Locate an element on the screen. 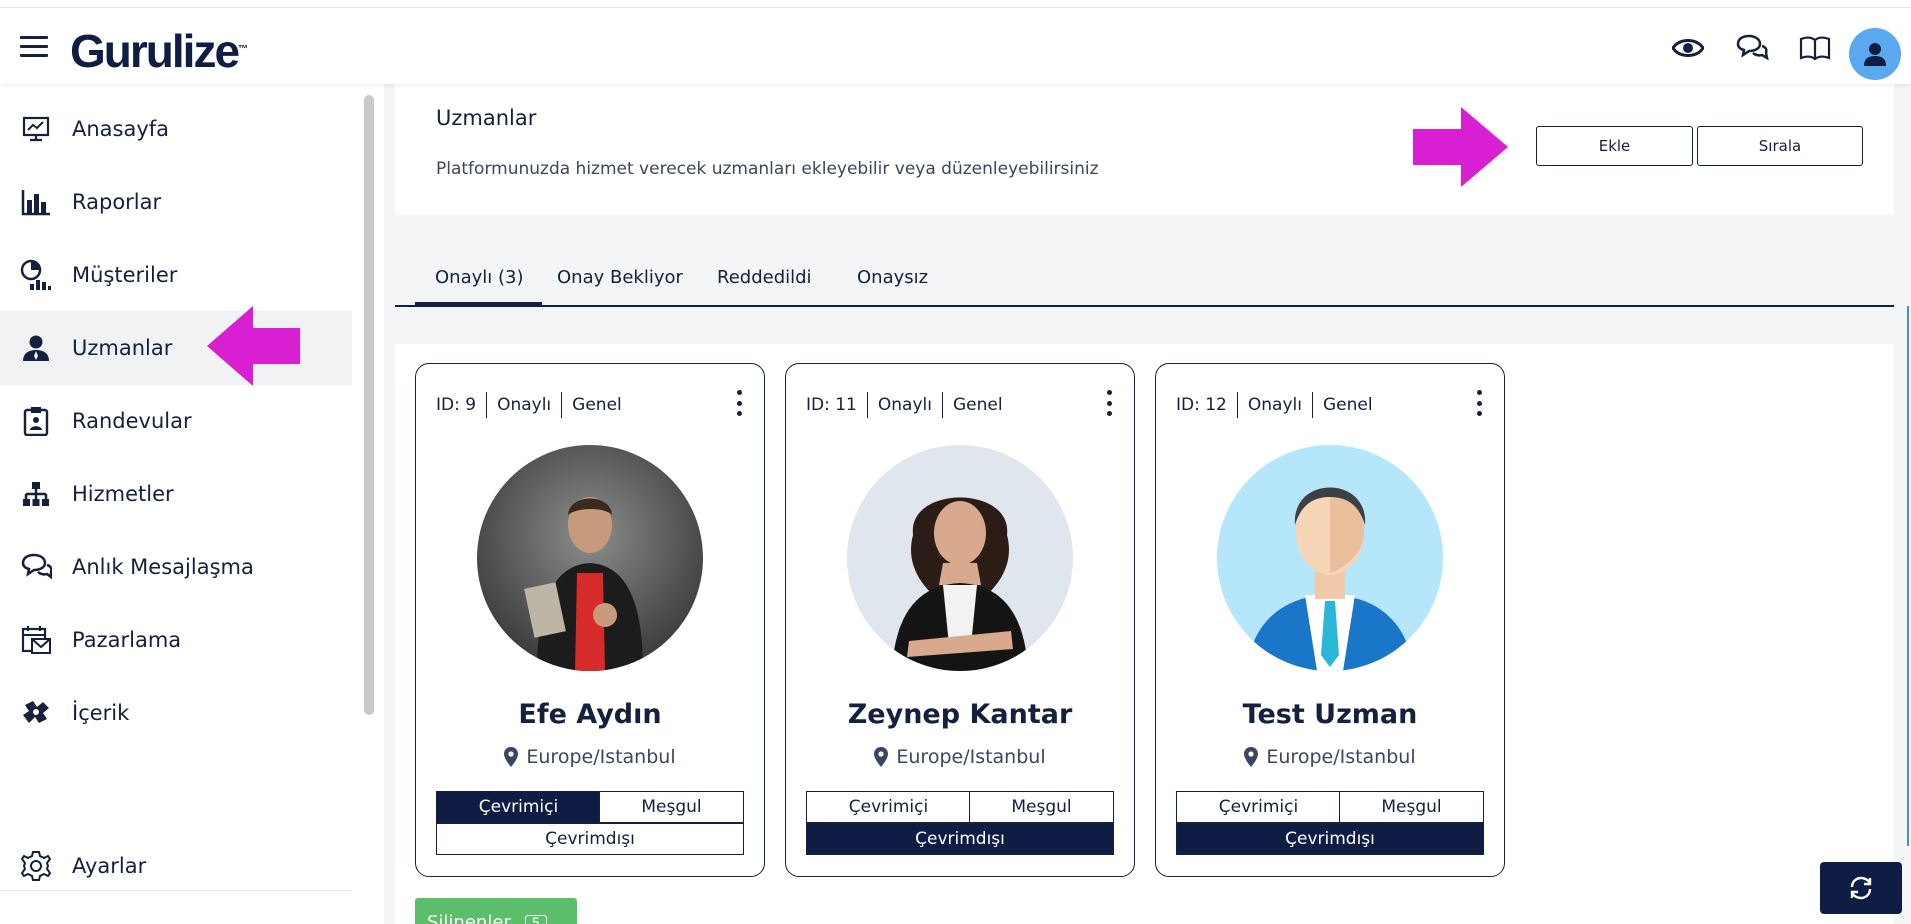 The height and width of the screenshot is (924, 1911). sidebar-item-ayarlar: Ayarlar is located at coordinates (176, 866).